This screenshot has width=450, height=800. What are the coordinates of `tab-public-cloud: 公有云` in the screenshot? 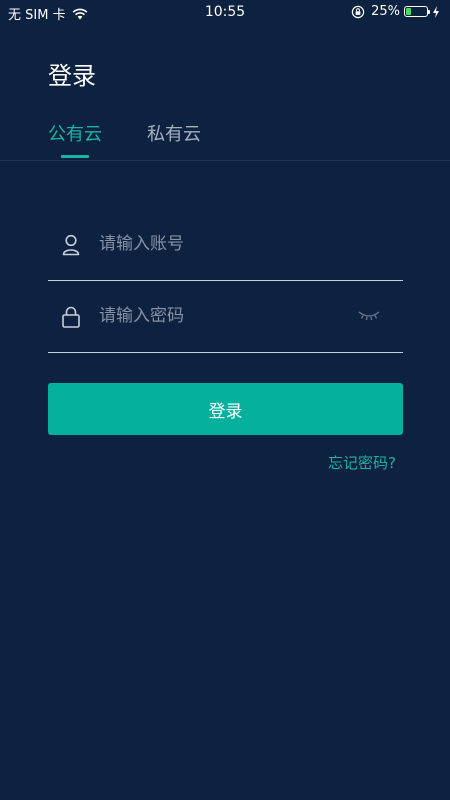 It's located at (75, 133).